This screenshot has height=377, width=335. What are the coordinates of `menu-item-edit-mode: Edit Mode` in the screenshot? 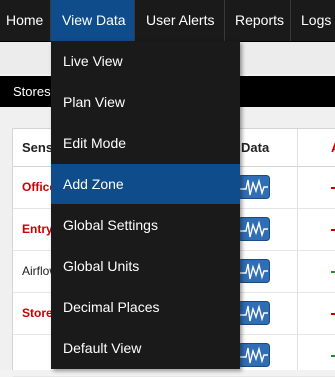 It's located at (145, 143).